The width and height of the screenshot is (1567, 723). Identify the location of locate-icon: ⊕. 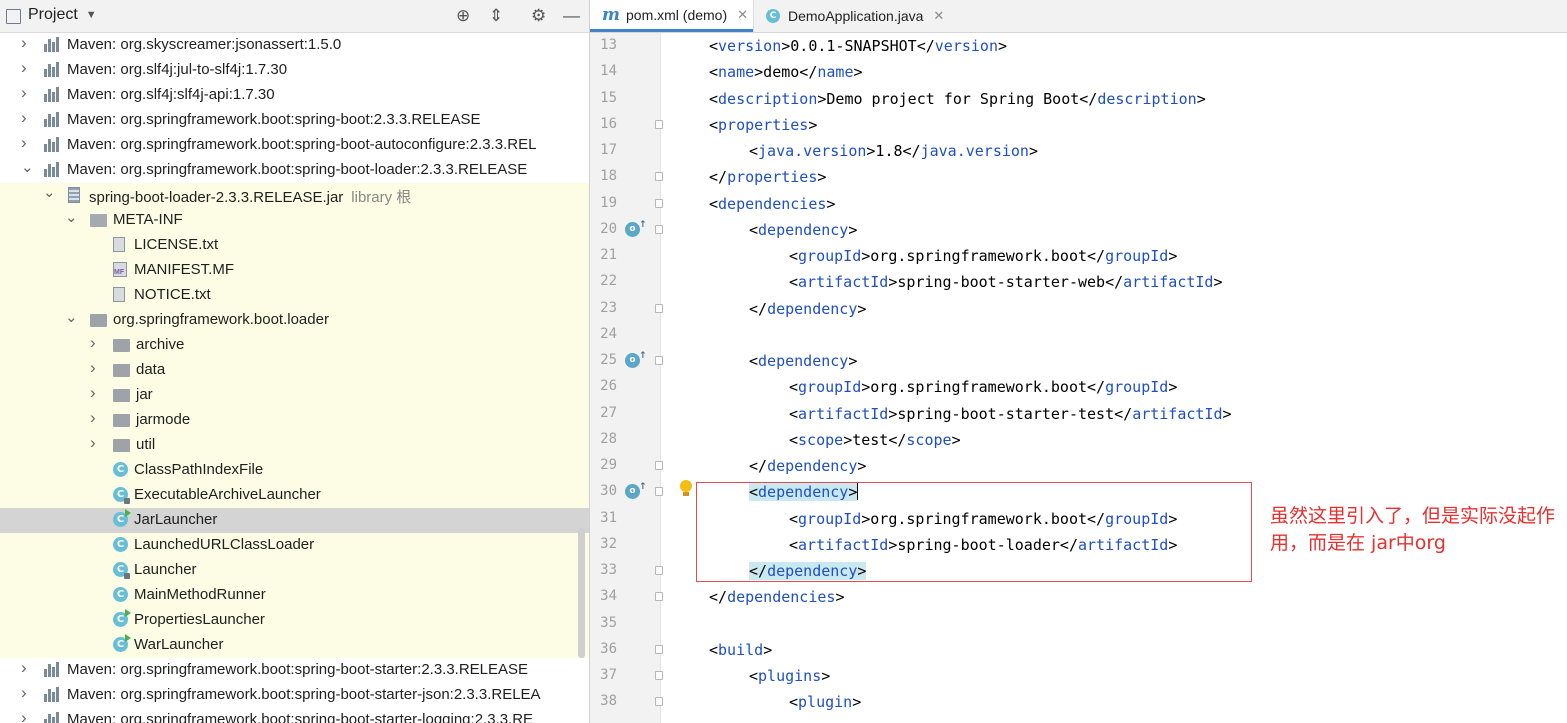
(463, 16).